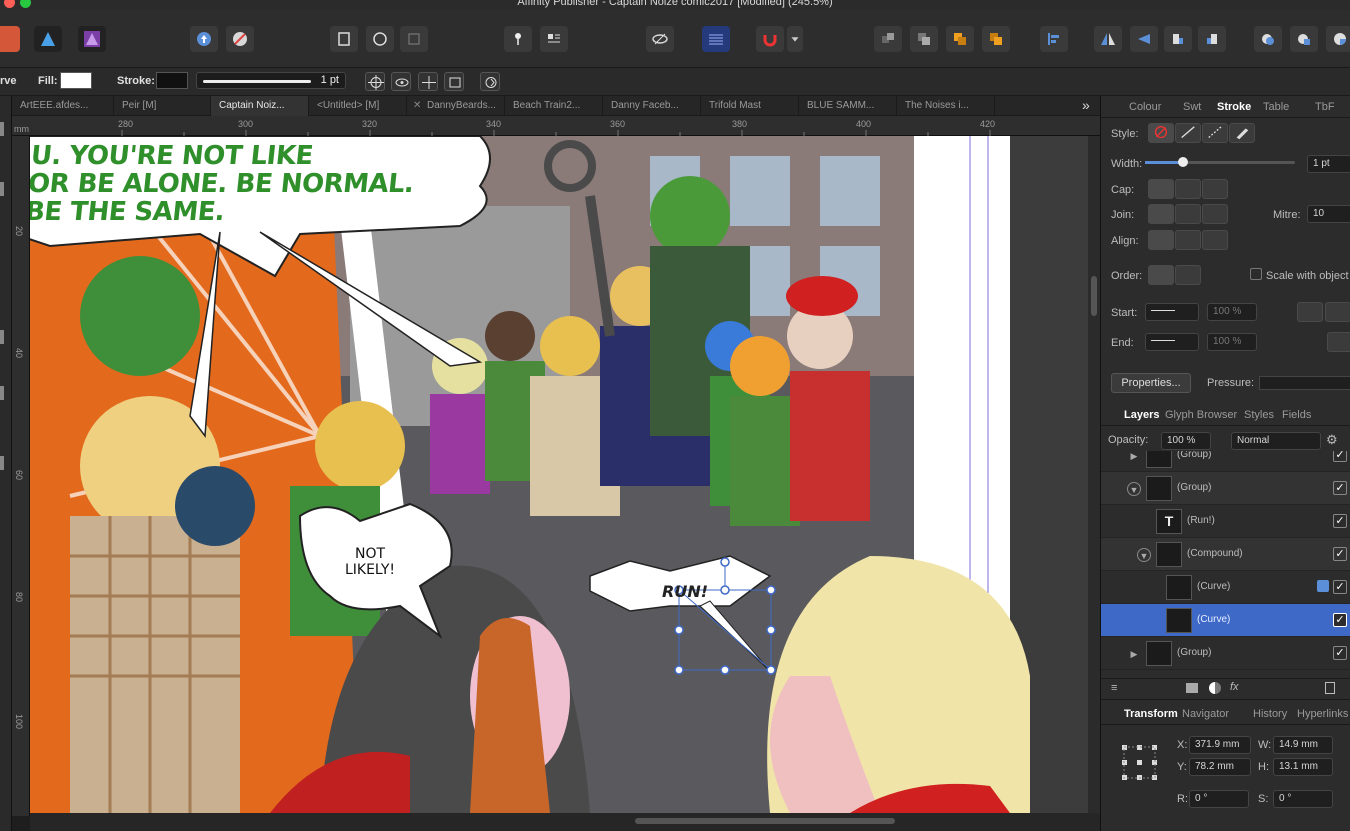  I want to click on width-slider-knob, so click(1183, 162).